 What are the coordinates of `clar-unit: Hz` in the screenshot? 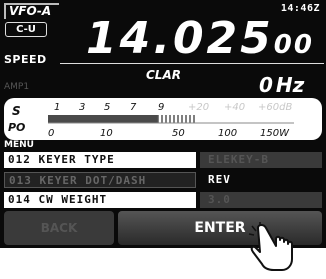 It's located at (290, 85).